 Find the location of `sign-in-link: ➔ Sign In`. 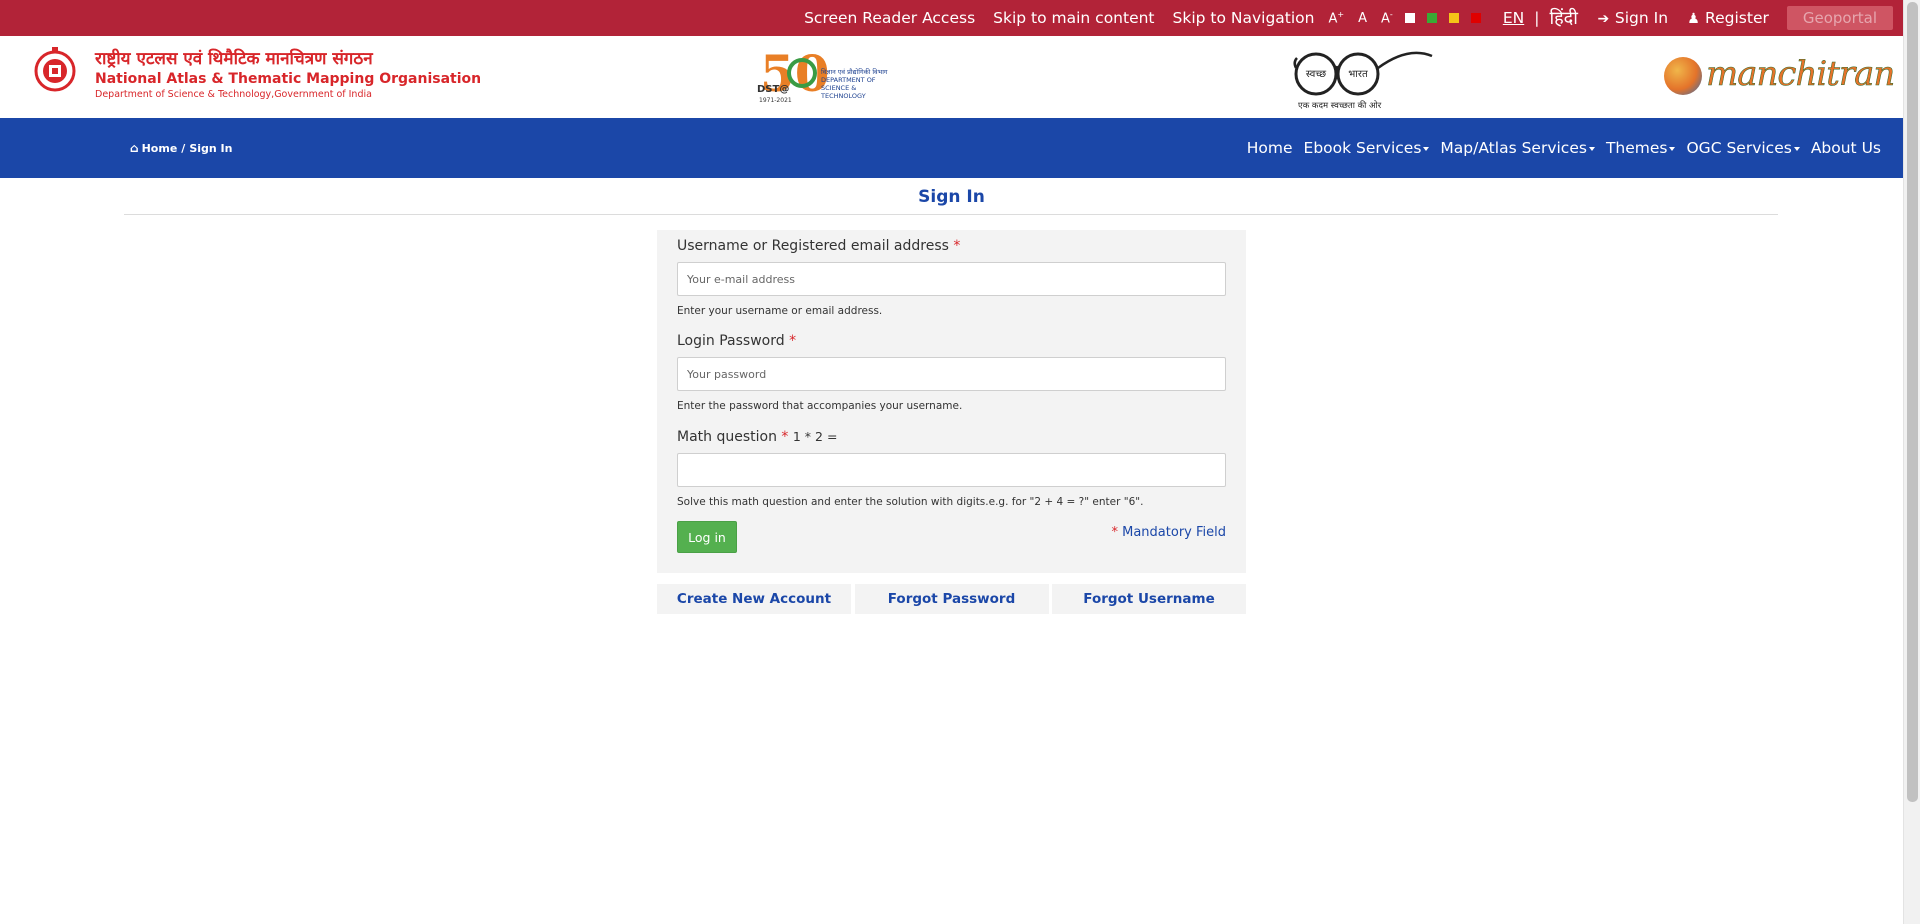

sign-in-link: ➔ Sign In is located at coordinates (1632, 18).